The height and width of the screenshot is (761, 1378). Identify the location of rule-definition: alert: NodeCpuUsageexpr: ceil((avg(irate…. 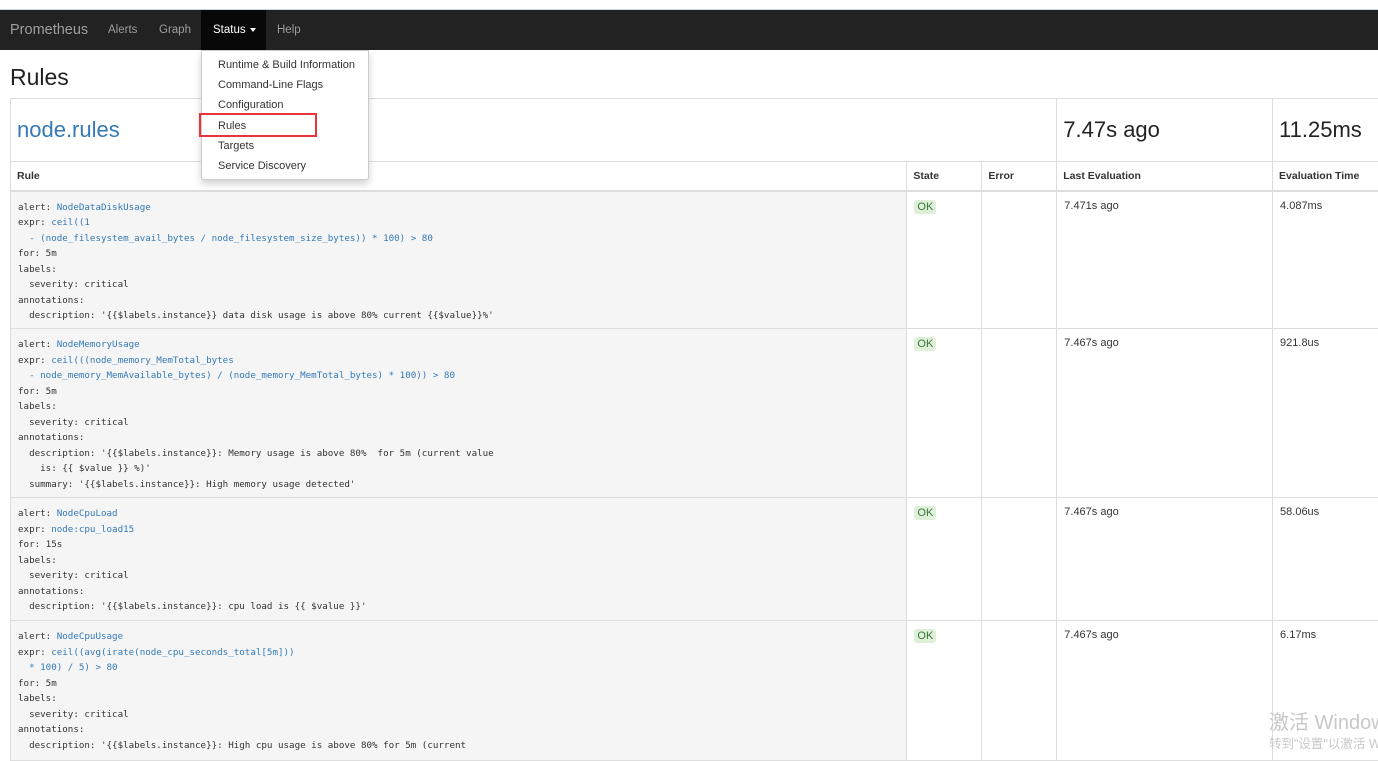
(459, 691).